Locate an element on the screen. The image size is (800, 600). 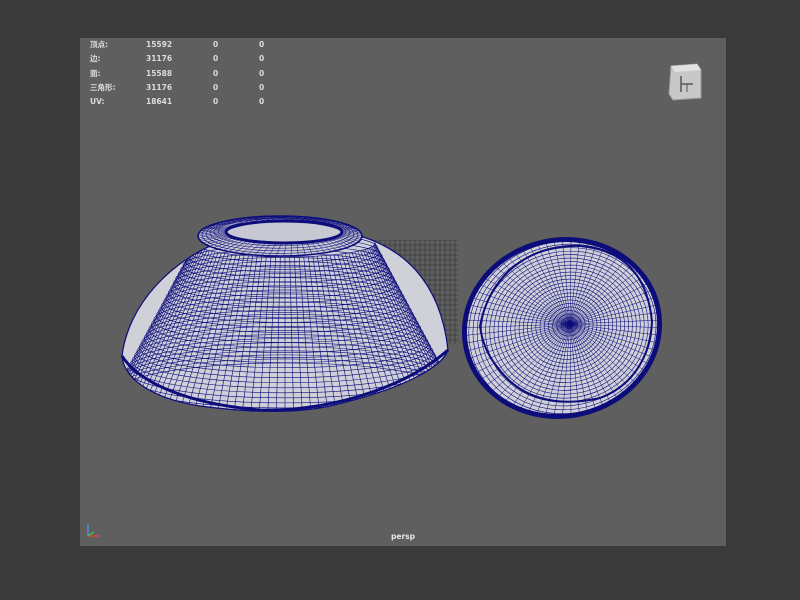
view-cube-icon is located at coordinates (685, 81).